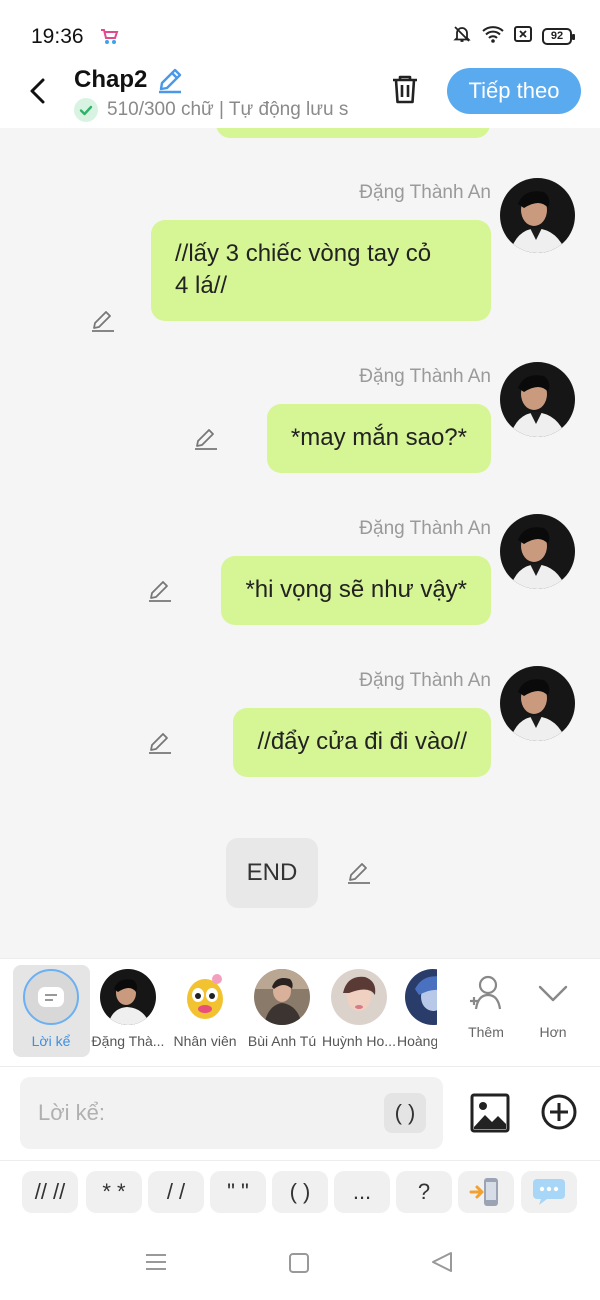 Image resolution: width=600 pixels, height=1300 pixels. What do you see at coordinates (405, 91) in the screenshot?
I see `trash-icon` at bounding box center [405, 91].